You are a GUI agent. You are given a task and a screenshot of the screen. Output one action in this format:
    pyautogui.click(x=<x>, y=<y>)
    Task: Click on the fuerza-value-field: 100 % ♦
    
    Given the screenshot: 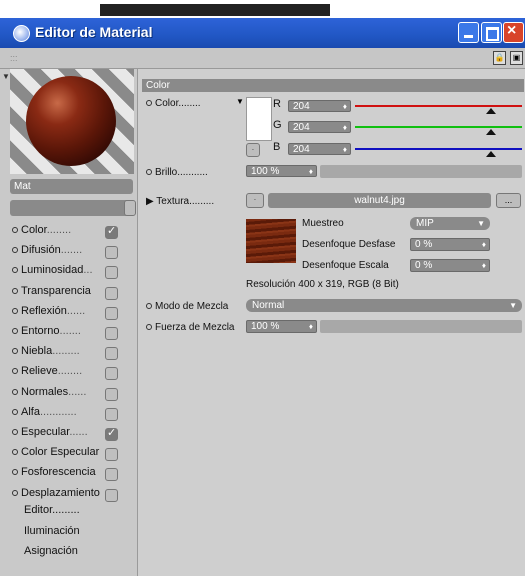 What is the action you would take?
    pyautogui.click(x=281, y=326)
    